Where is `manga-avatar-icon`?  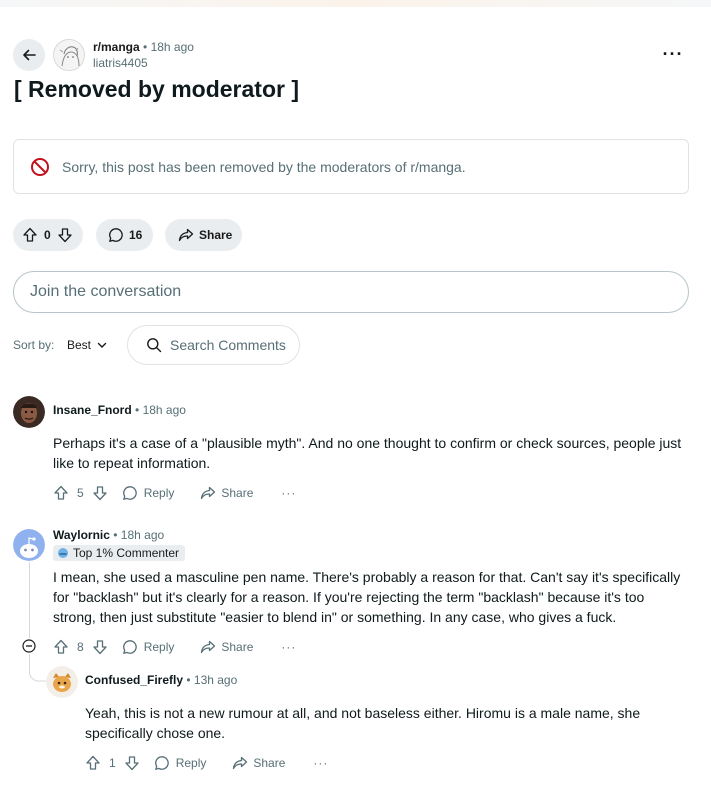 manga-avatar-icon is located at coordinates (69, 55).